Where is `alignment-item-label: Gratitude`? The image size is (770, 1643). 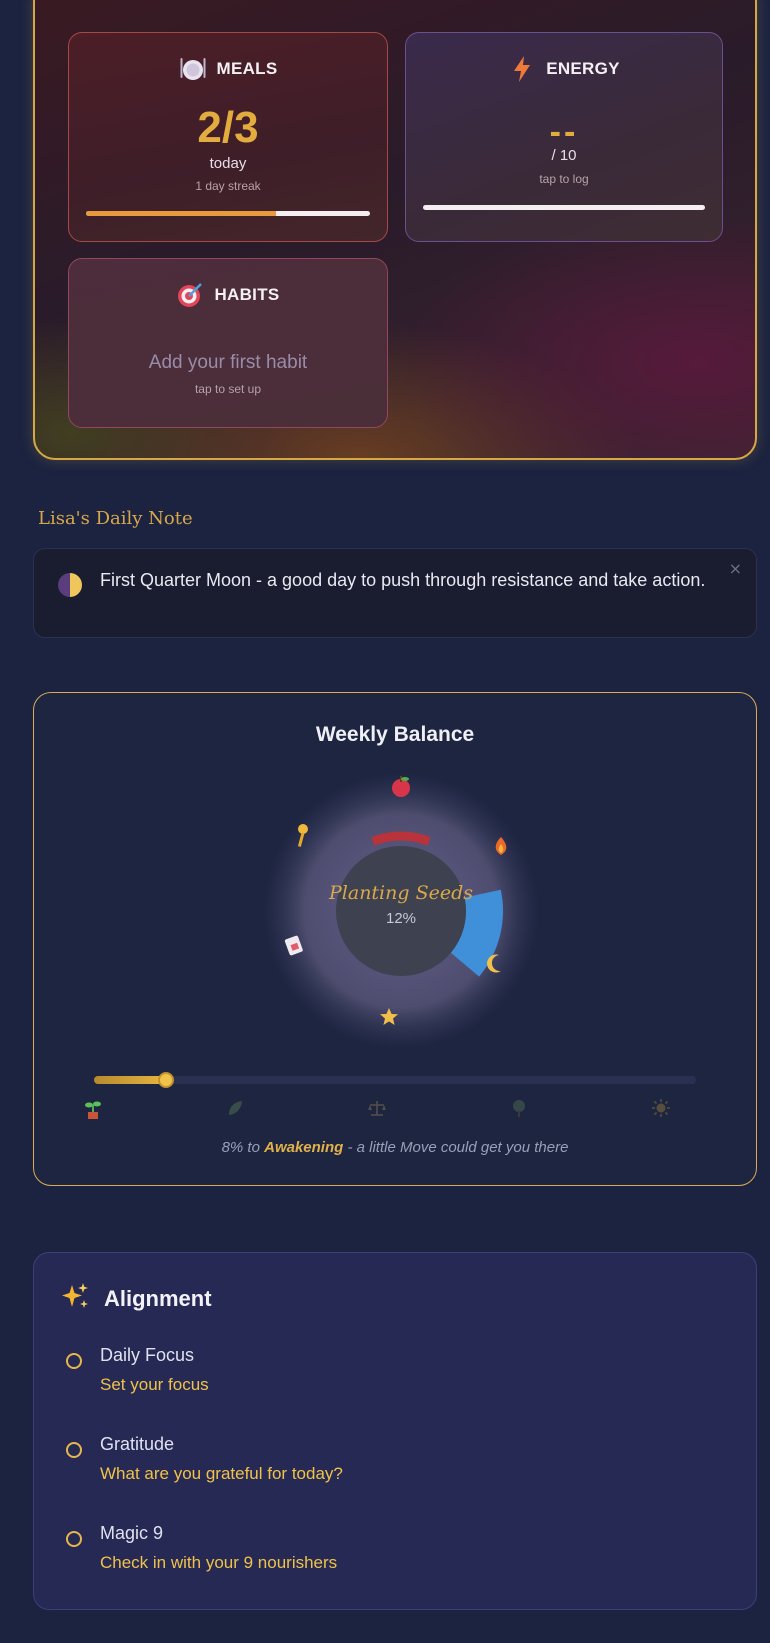 alignment-item-label: Gratitude is located at coordinates (137, 1444).